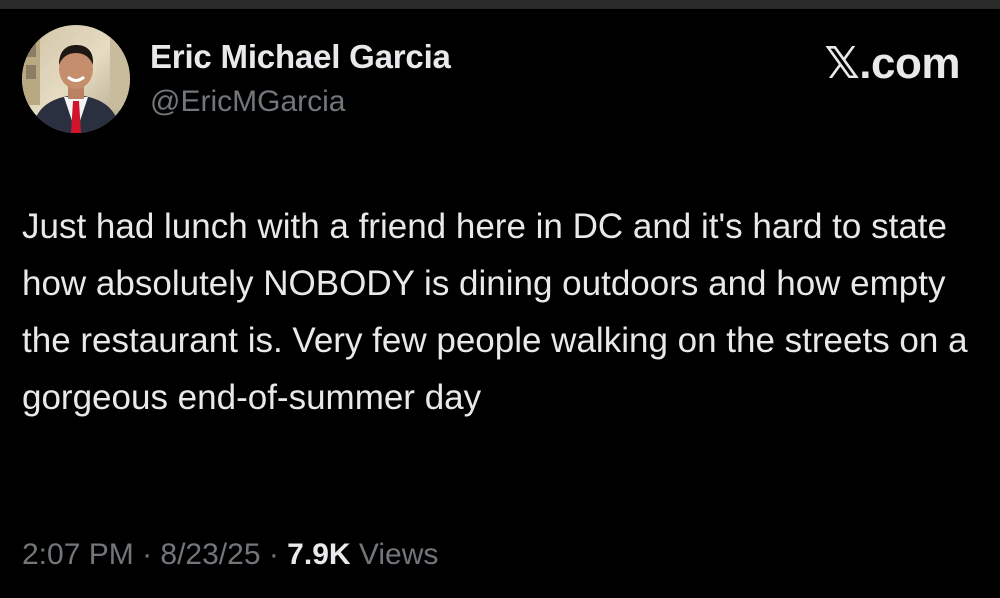  Describe the element at coordinates (394, 554) in the screenshot. I see `views-label: Views` at that location.